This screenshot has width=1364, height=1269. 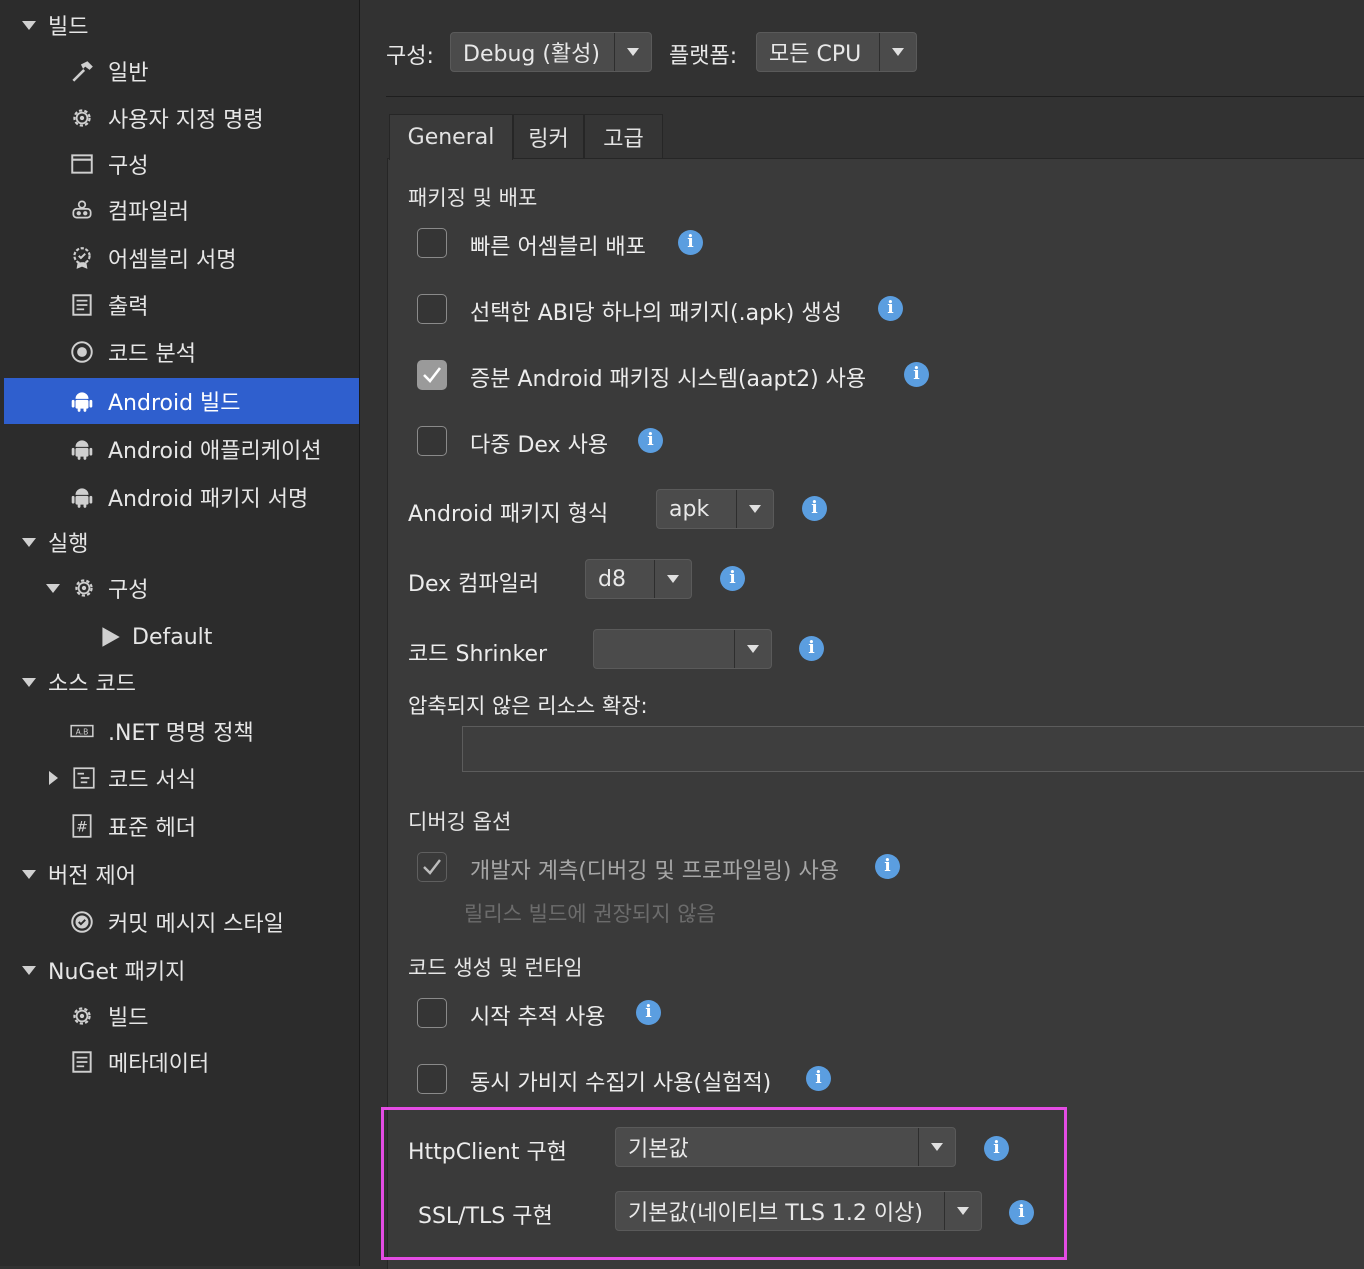 I want to click on tree-node-version-control: 버전 제어, so click(x=181, y=874).